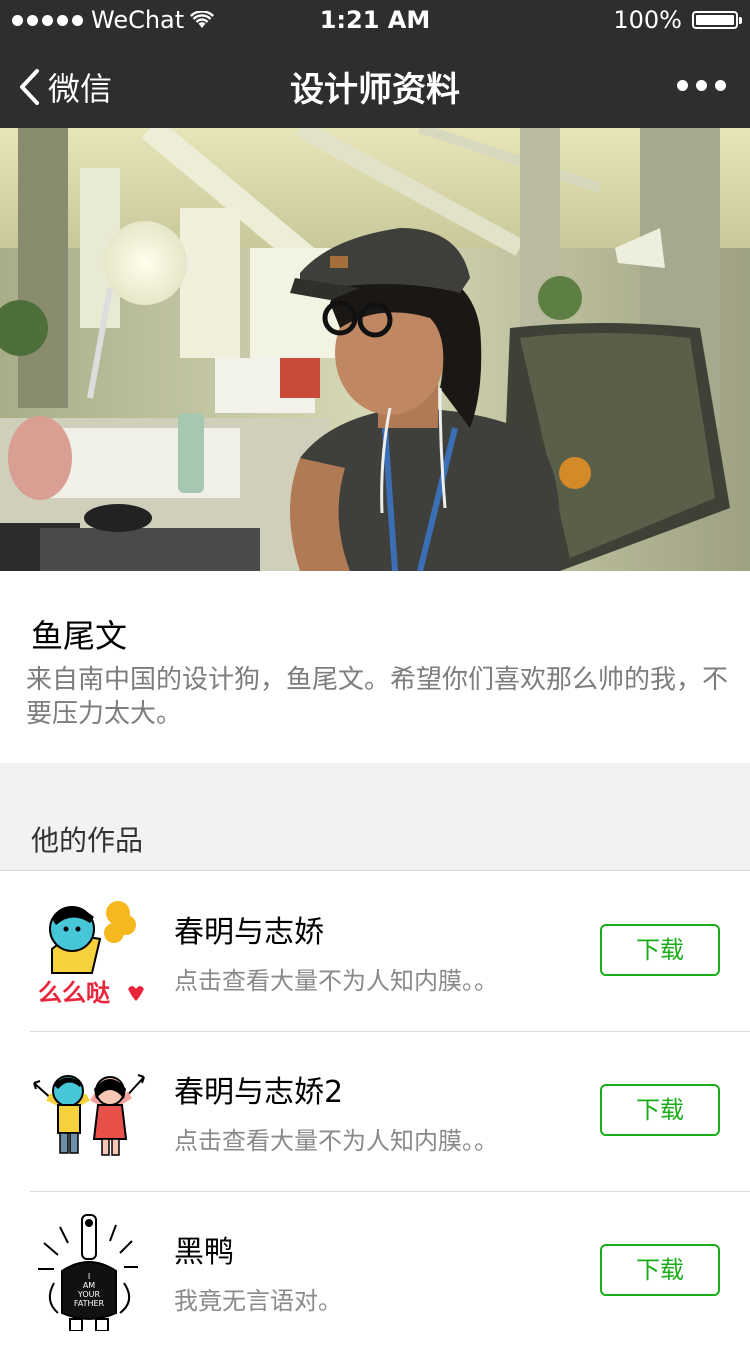  Describe the element at coordinates (375, 817) in the screenshot. I see `works-section-header: 他的作品` at that location.